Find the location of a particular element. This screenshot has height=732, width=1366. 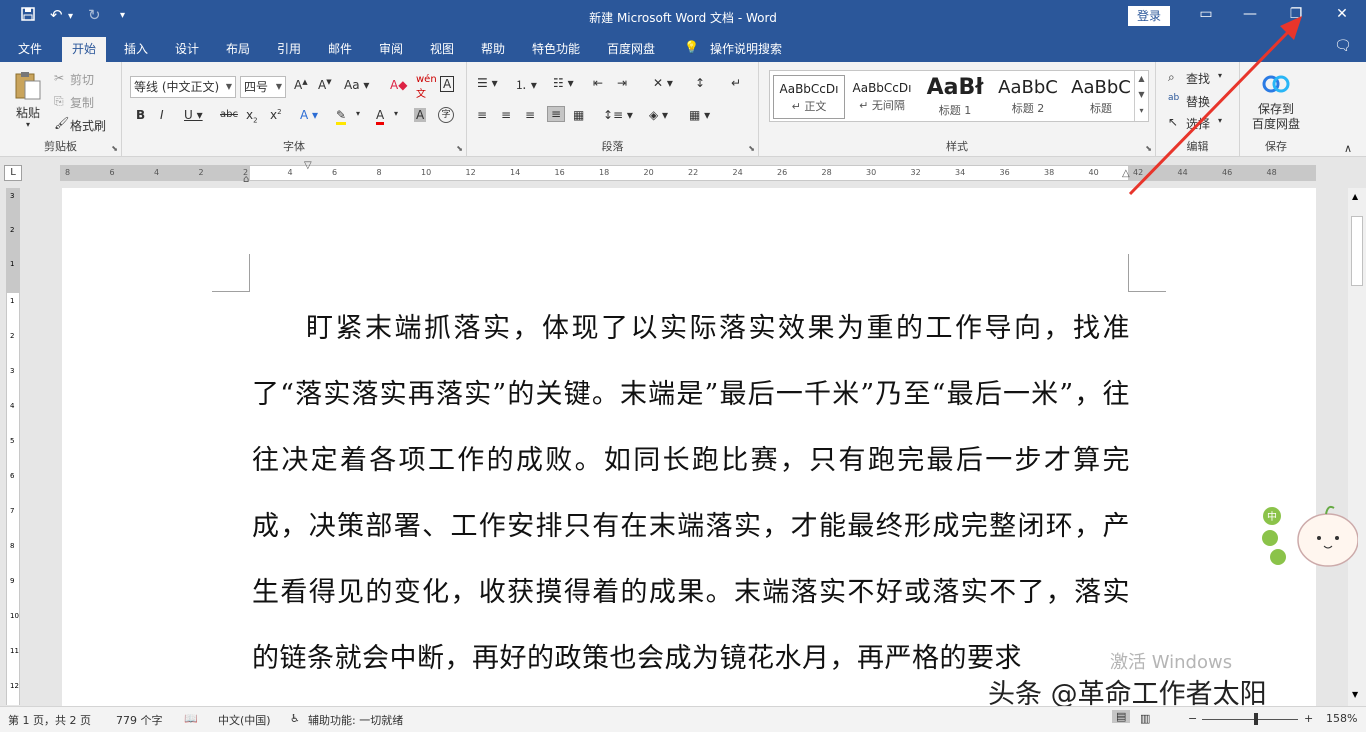

tab-help: 帮助 is located at coordinates (493, 48).